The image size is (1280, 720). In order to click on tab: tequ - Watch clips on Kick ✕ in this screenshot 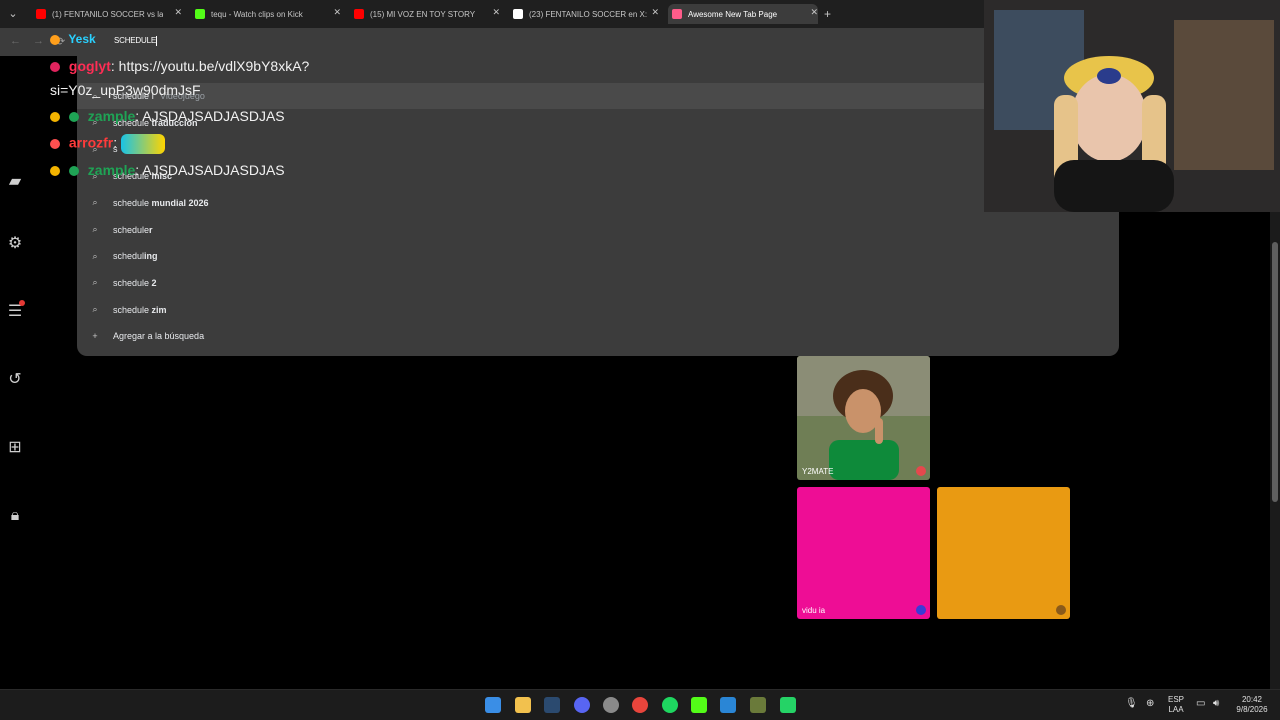, I will do `click(266, 14)`.